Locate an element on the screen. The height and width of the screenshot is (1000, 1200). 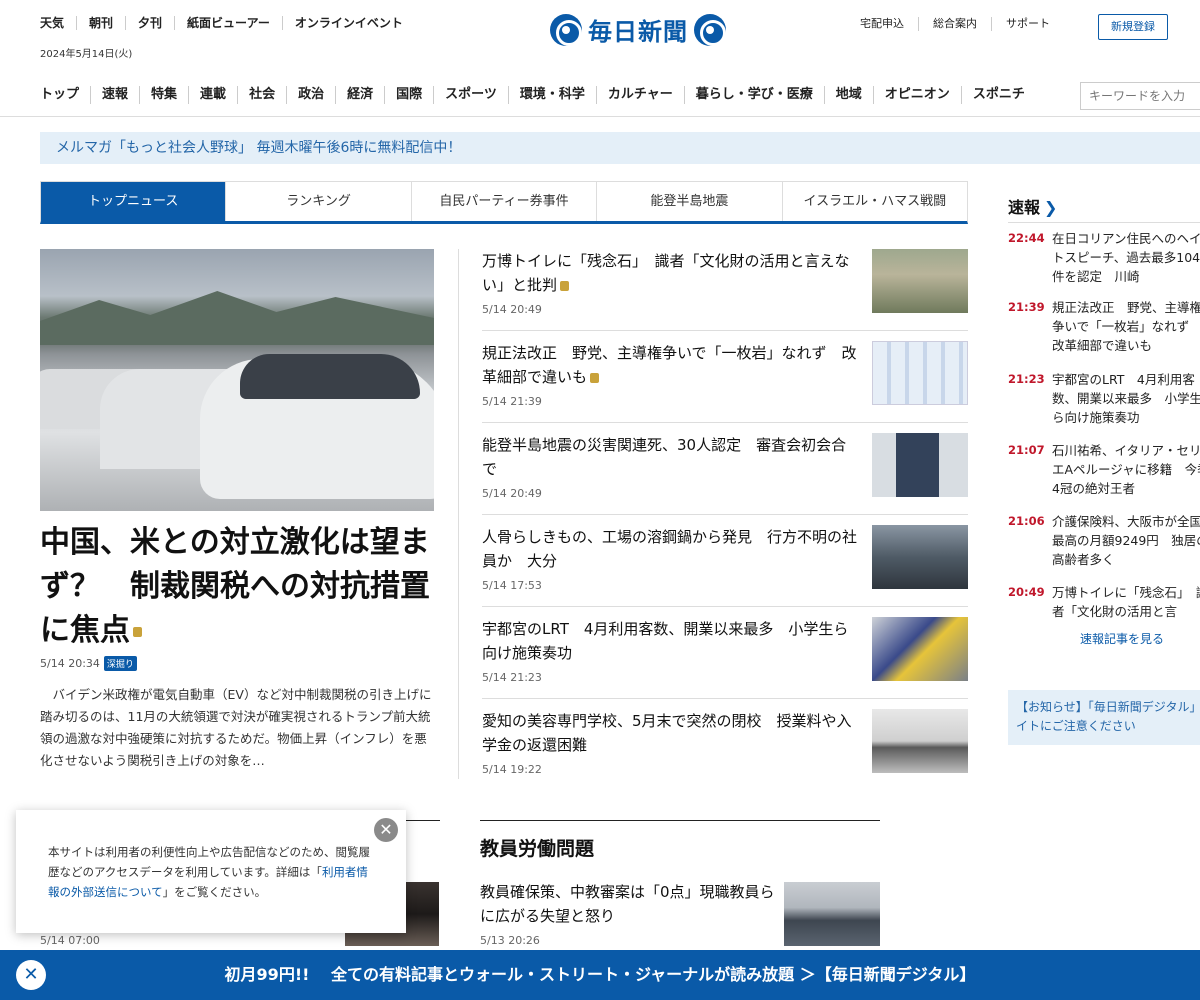
list-item: 能登半島地震の災害関連死、30人認定 審査会初会合で 5/14 20:49 is located at coordinates (725, 474).